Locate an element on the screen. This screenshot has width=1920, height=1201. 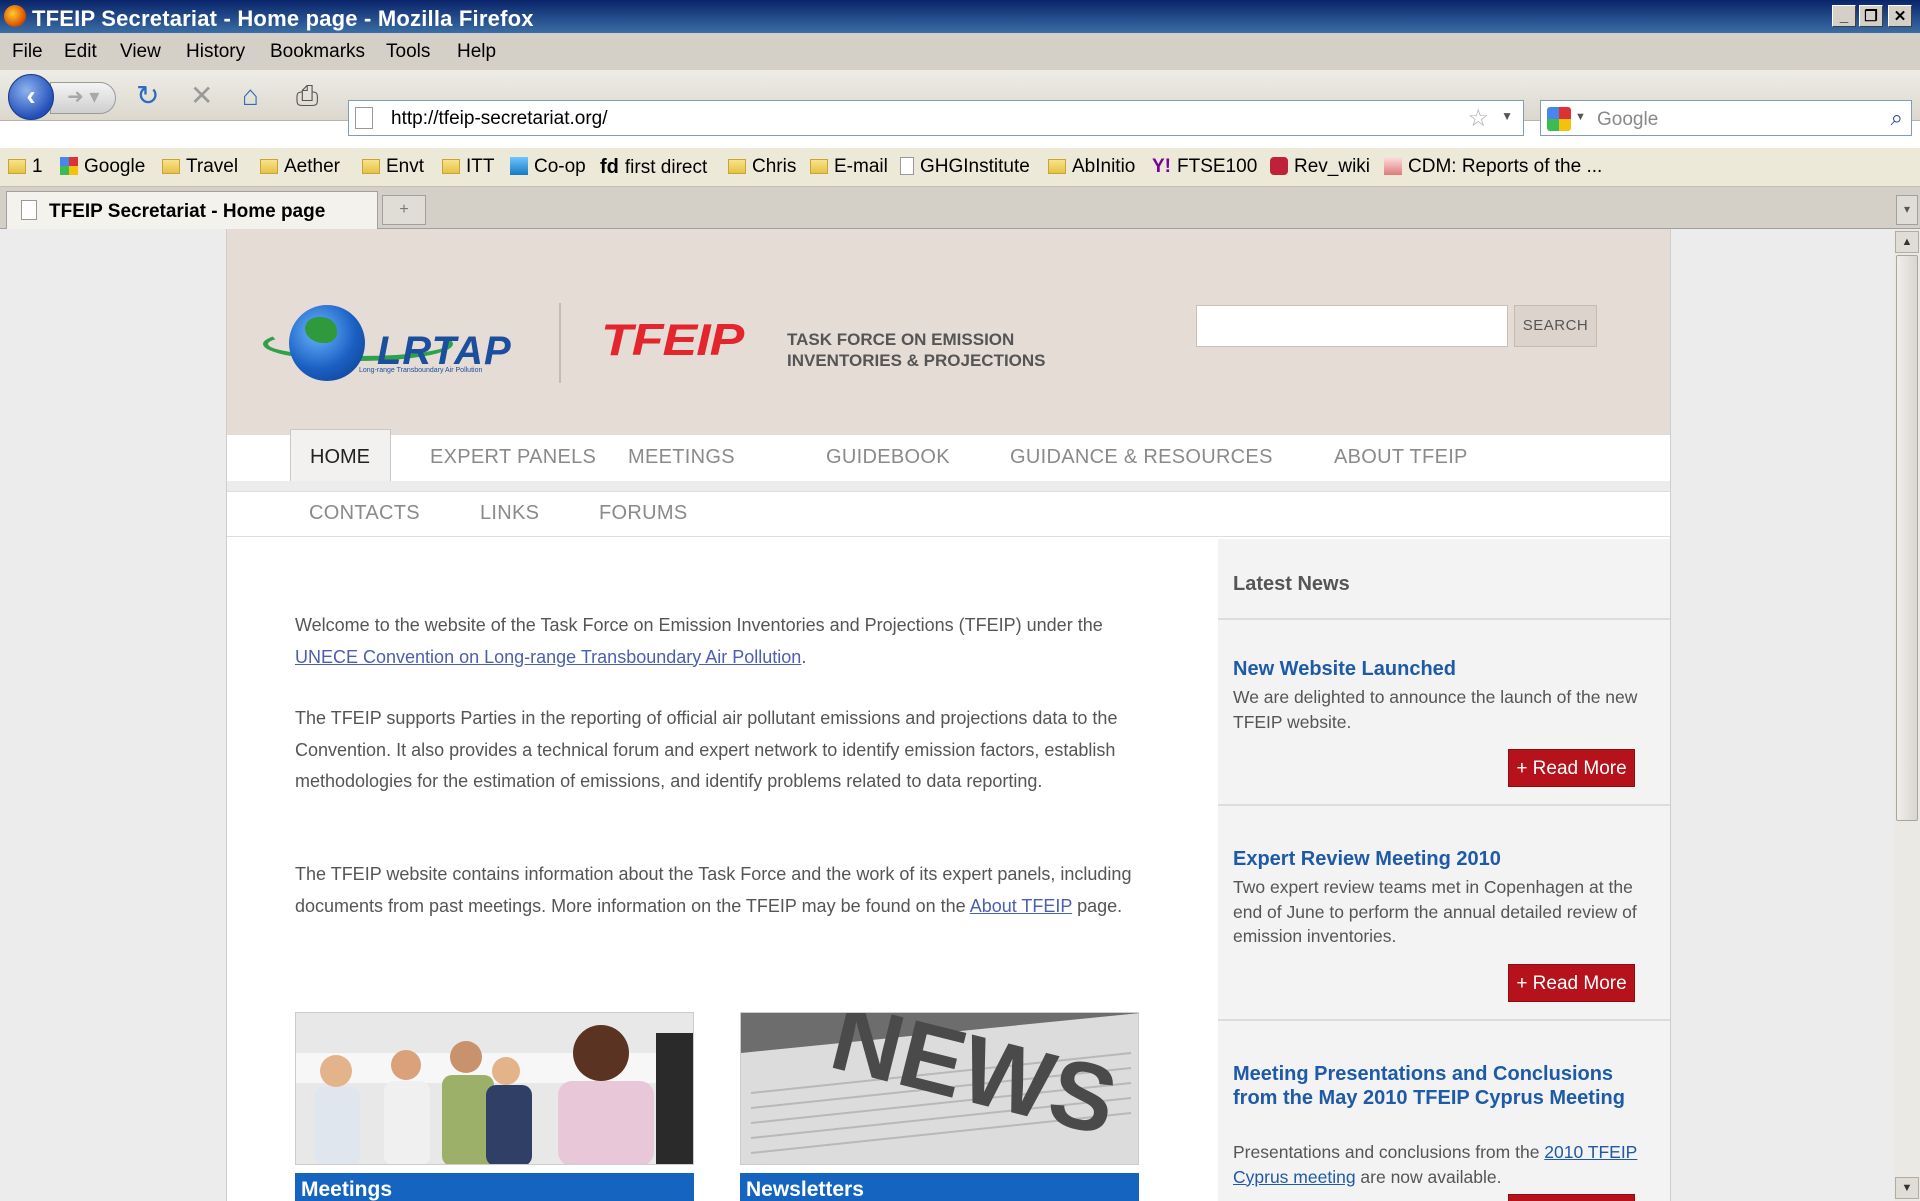
bookmark-email: E-mail is located at coordinates (849, 167).